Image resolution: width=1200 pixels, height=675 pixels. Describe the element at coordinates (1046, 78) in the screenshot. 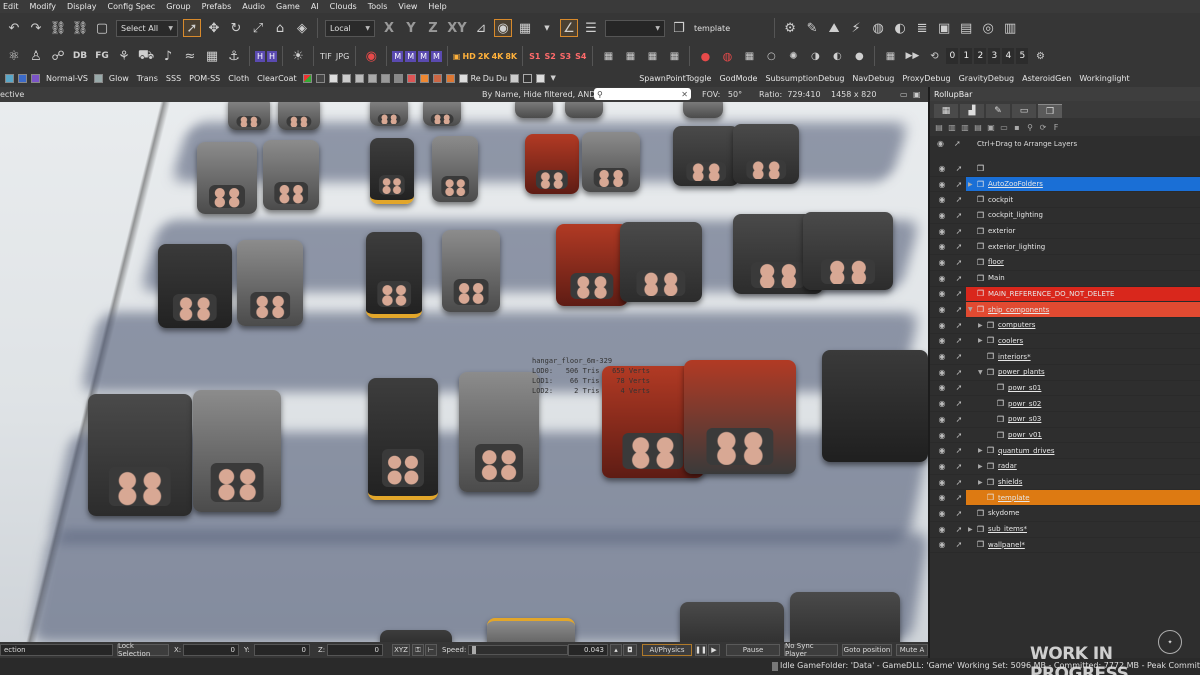

I see `asteroidgen-button: AsteroidGen` at that location.